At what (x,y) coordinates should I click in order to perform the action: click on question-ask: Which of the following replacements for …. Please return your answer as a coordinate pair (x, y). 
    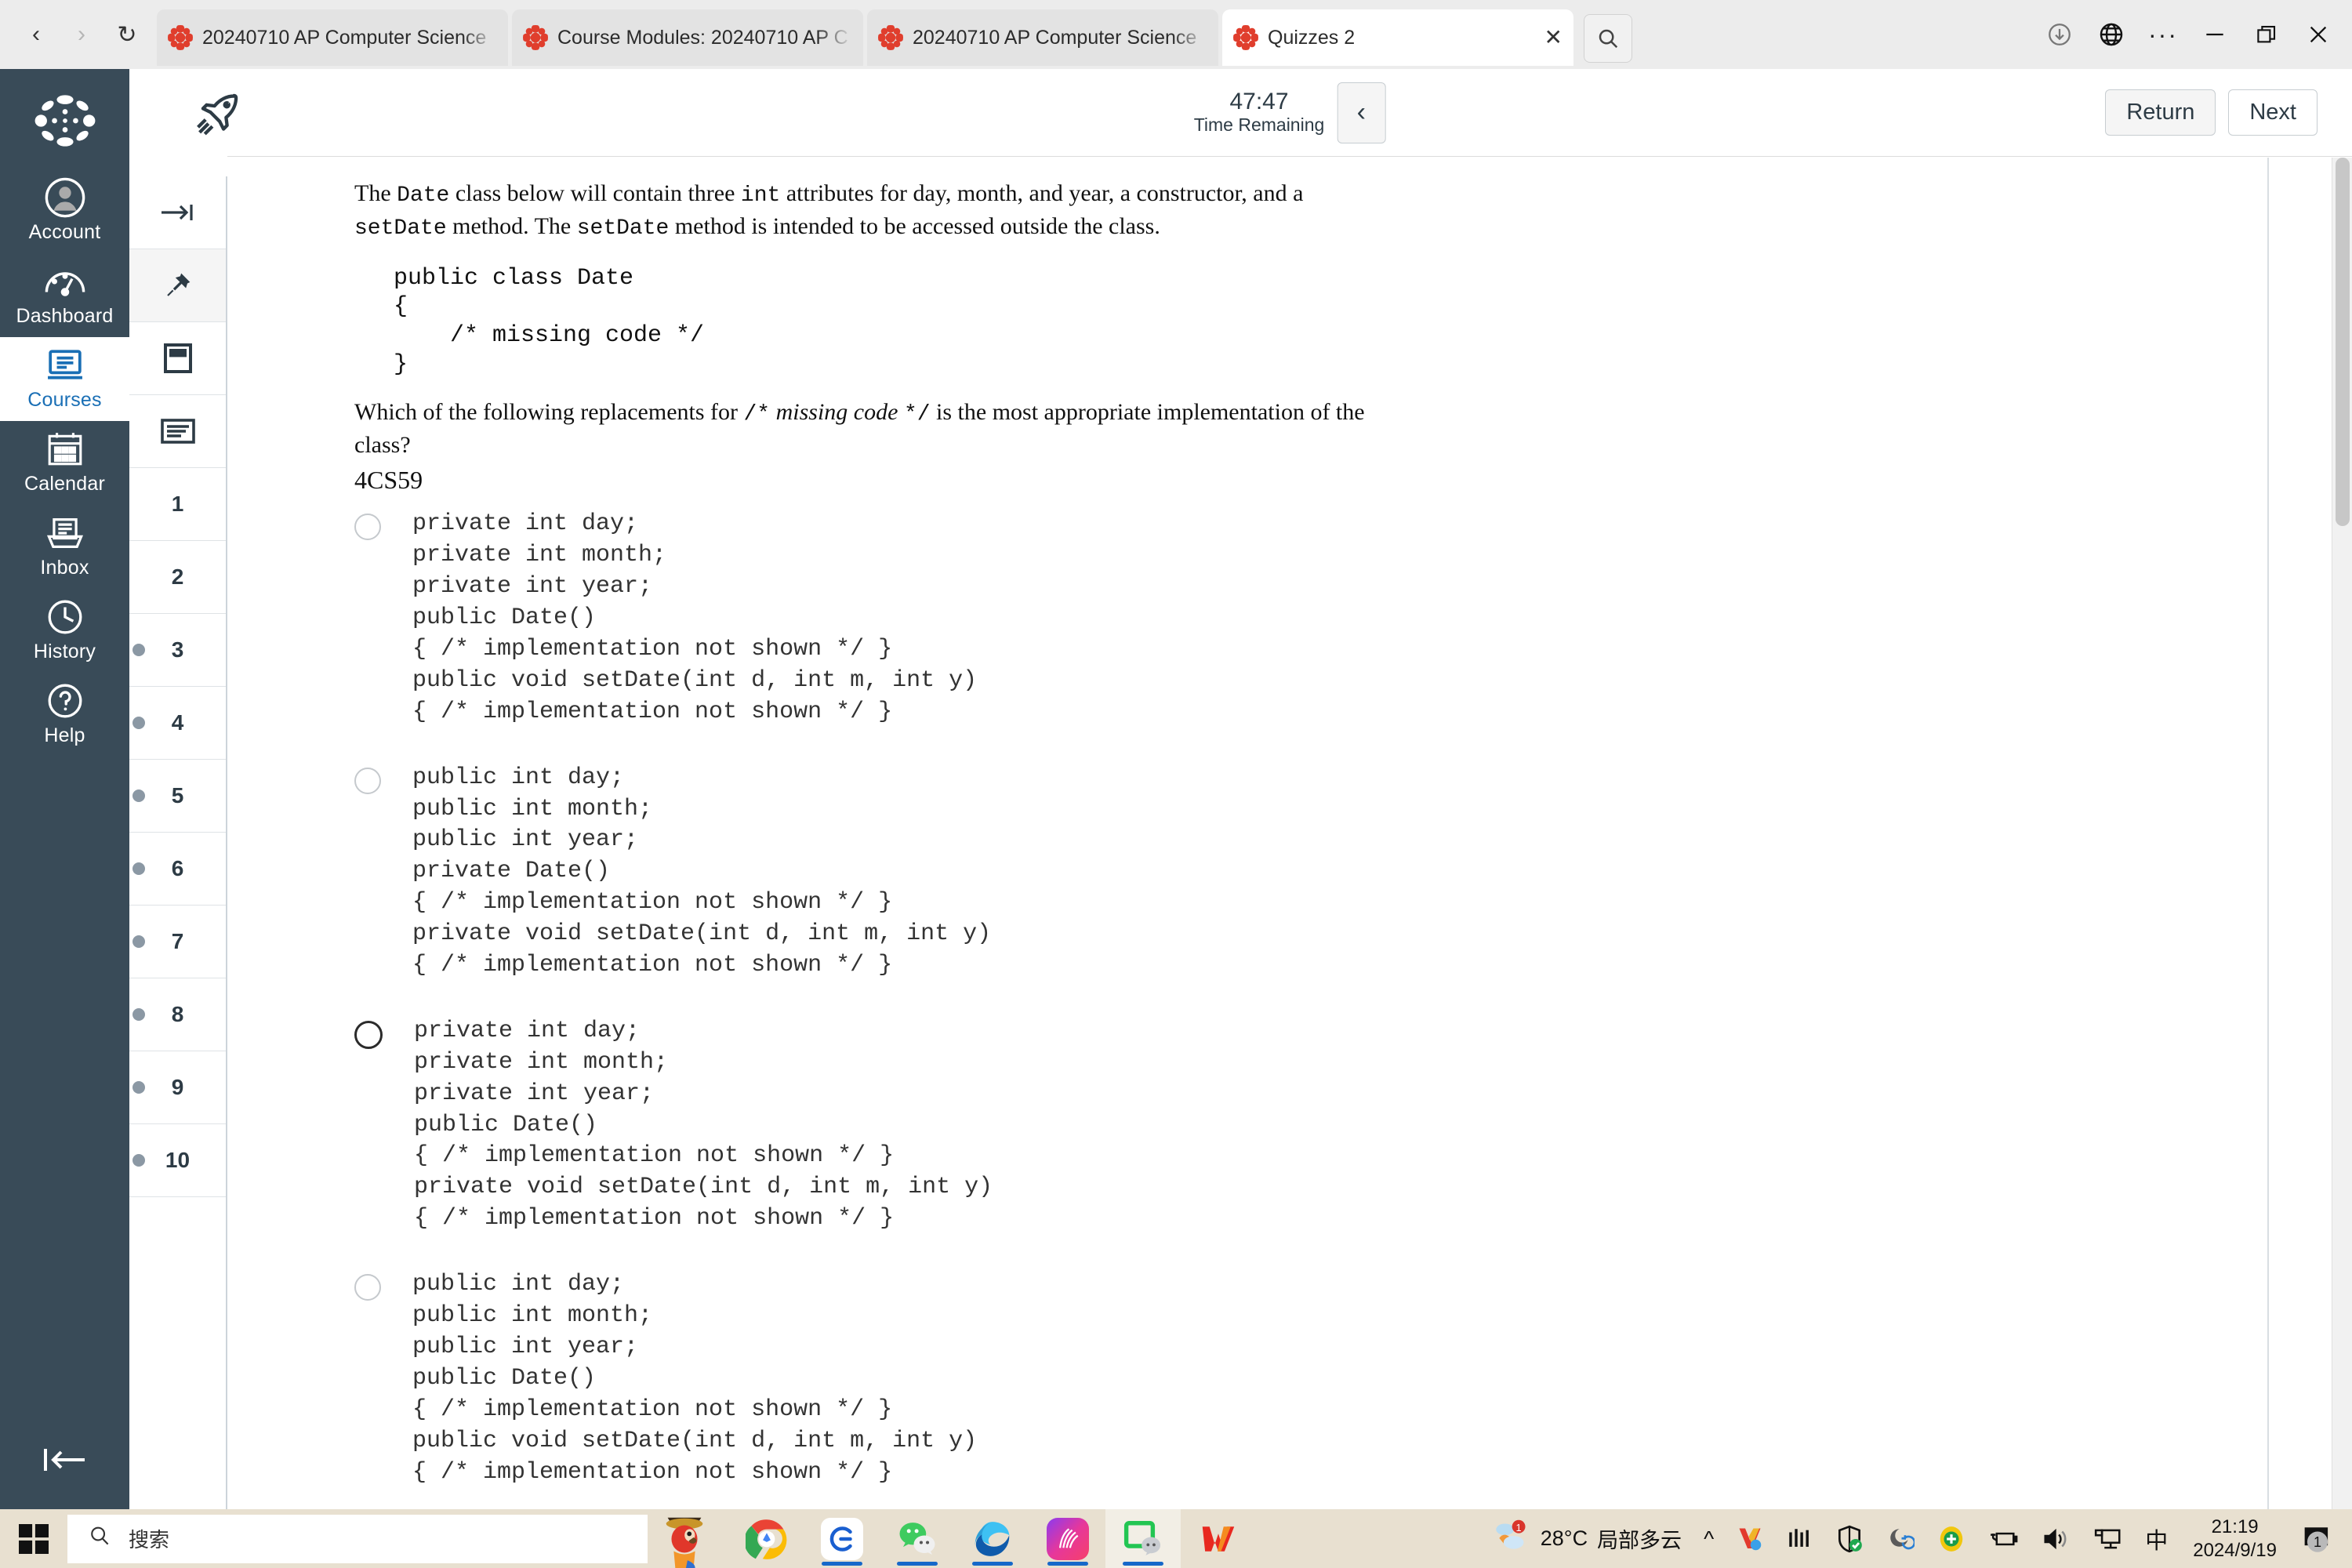
    Looking at the image, I should click on (860, 429).